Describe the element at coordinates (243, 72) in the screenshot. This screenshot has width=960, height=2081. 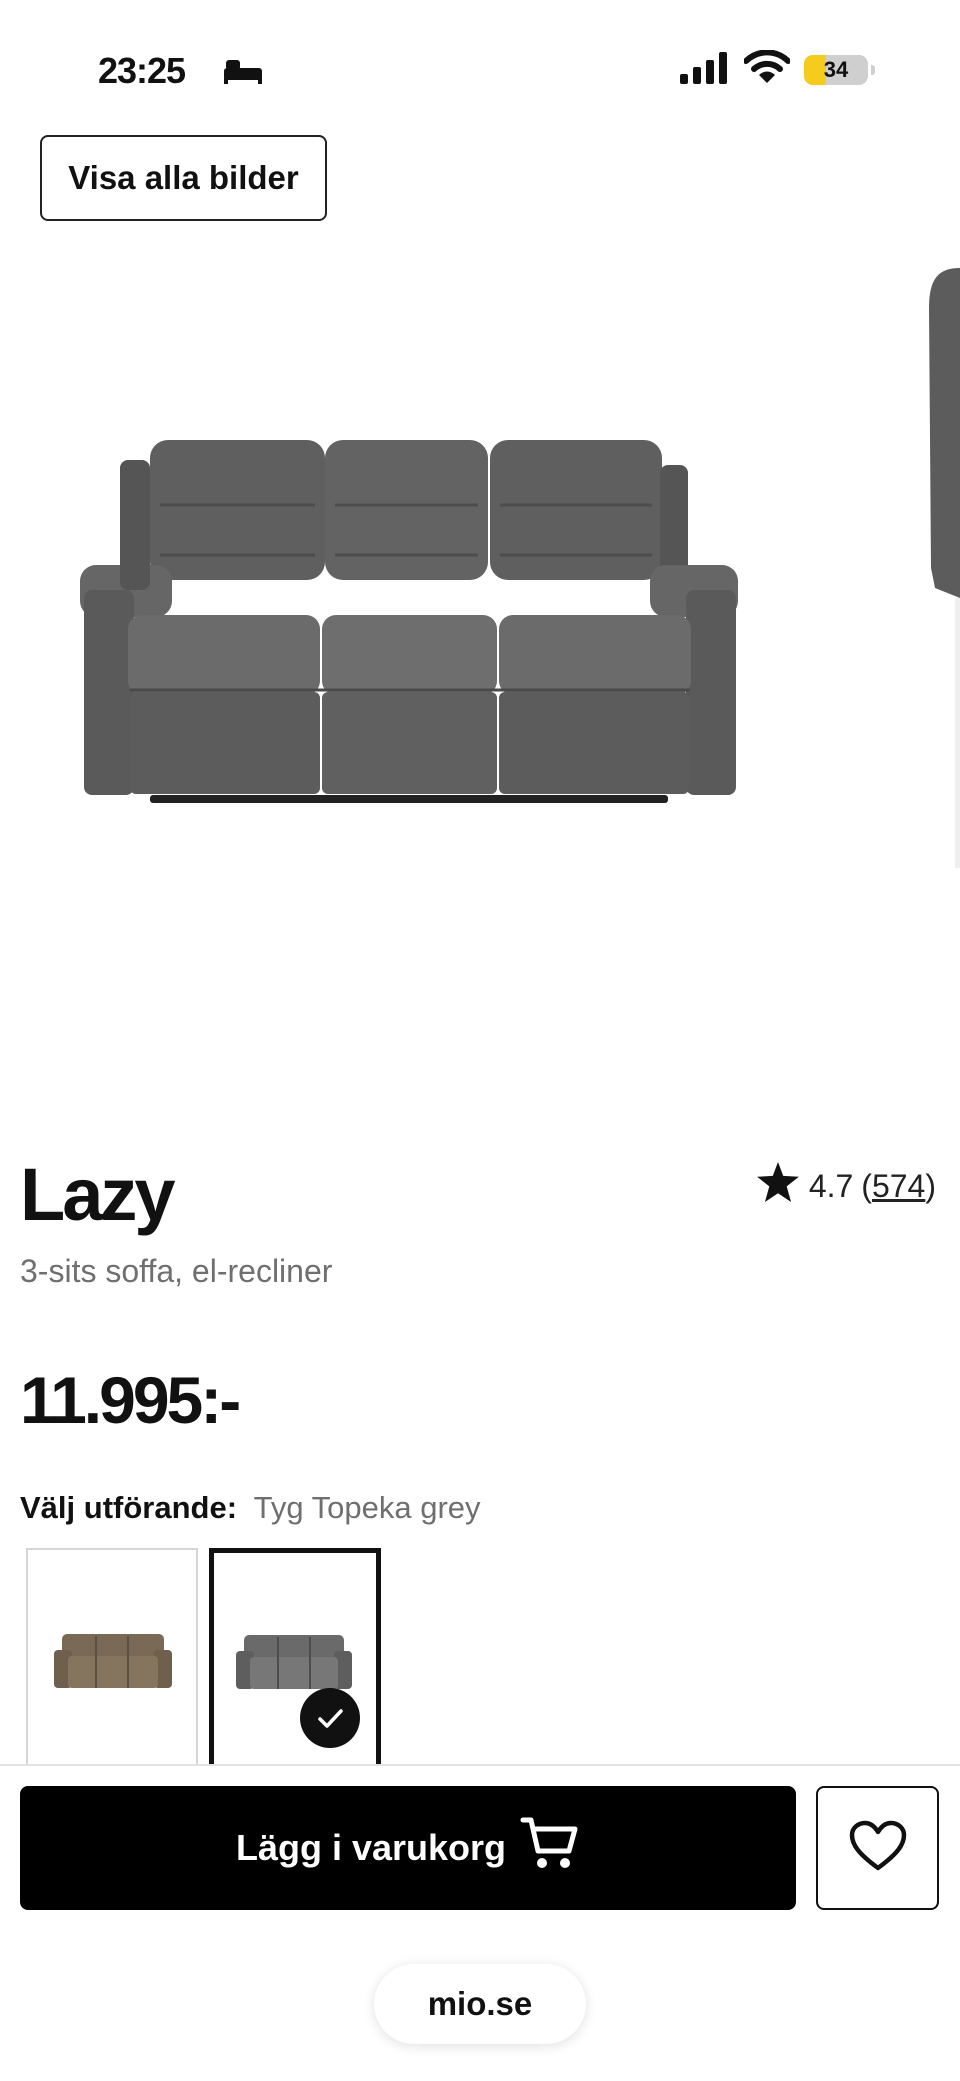
I see `sleep-icon` at that location.